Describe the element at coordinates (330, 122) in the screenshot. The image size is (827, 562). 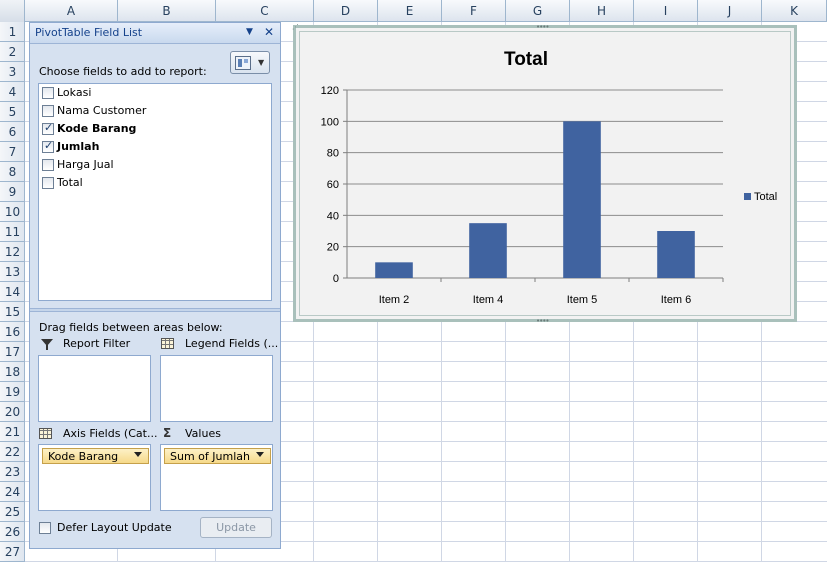
I see `y-tick-label: 100` at that location.